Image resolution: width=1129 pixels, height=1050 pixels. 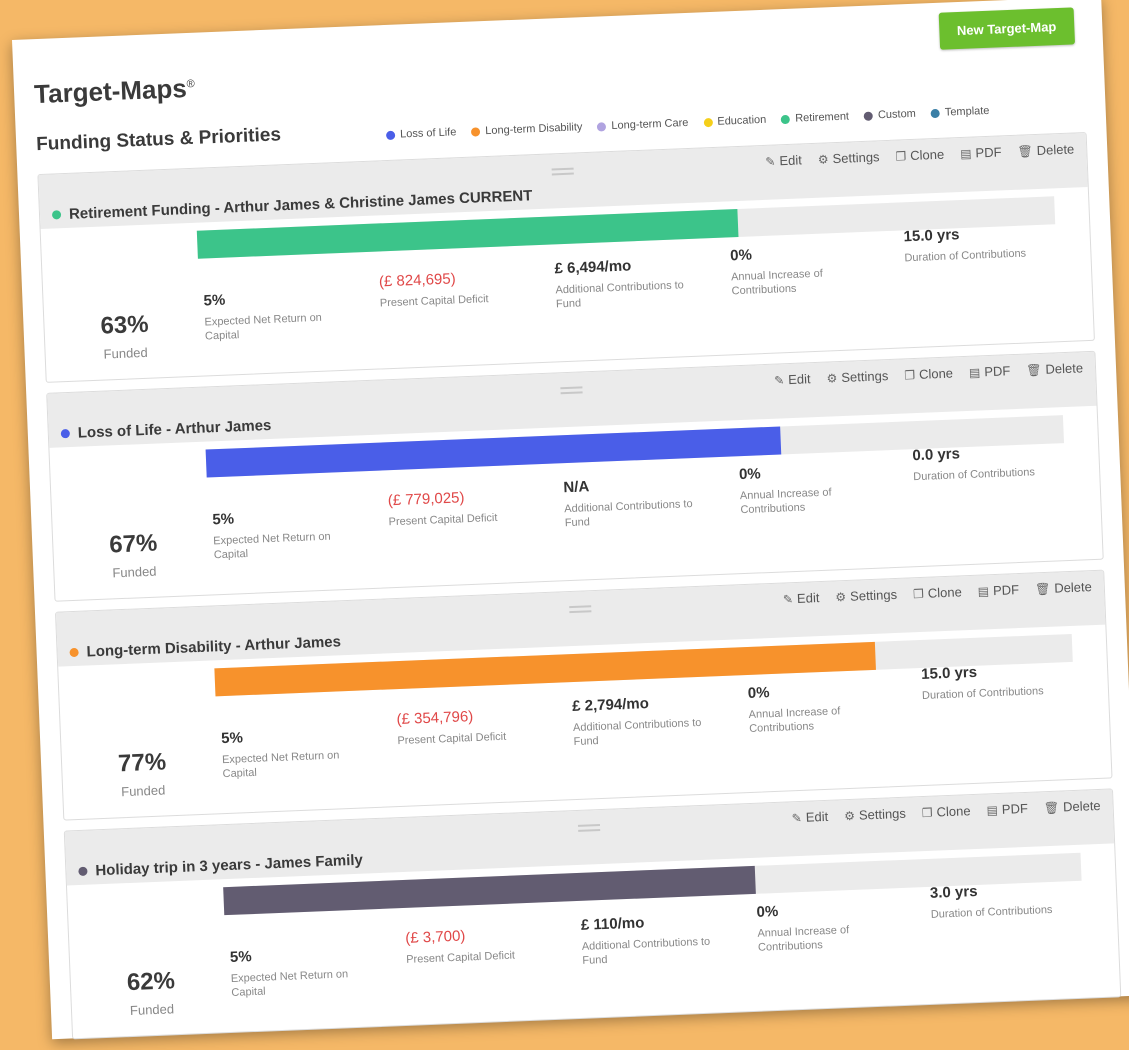 I want to click on funded-percent: 67% Funded, so click(x=134, y=555).